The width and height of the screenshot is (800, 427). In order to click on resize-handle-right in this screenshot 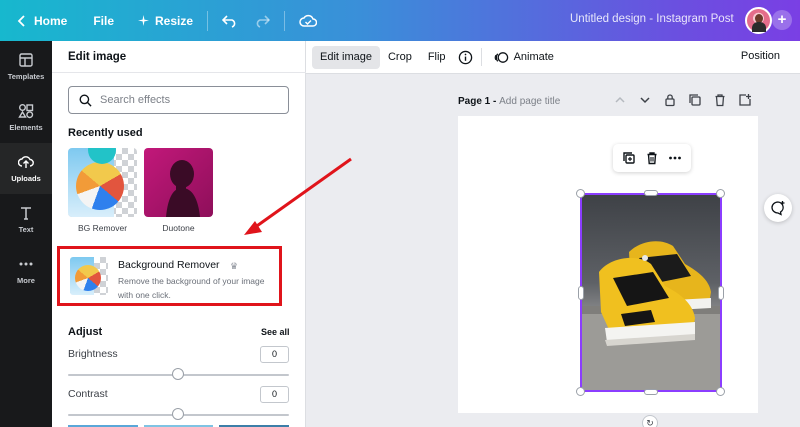, I will do `click(721, 293)`.